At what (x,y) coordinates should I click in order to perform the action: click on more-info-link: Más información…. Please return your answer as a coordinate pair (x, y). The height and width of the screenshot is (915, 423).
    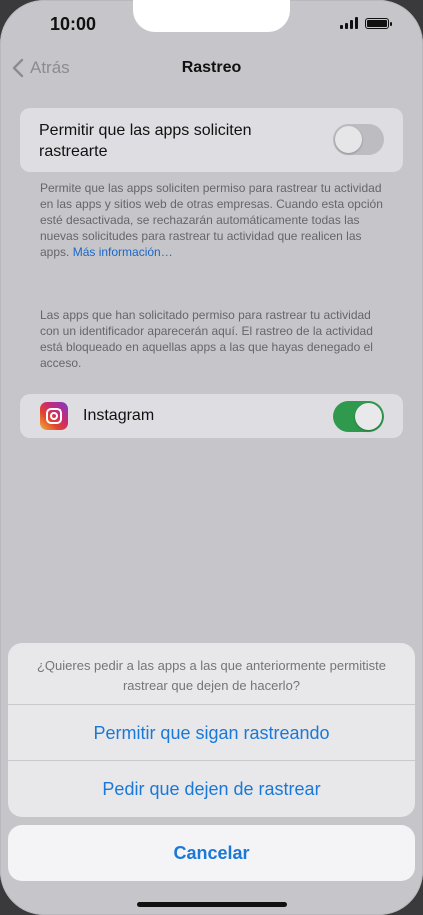
    Looking at the image, I should click on (123, 252).